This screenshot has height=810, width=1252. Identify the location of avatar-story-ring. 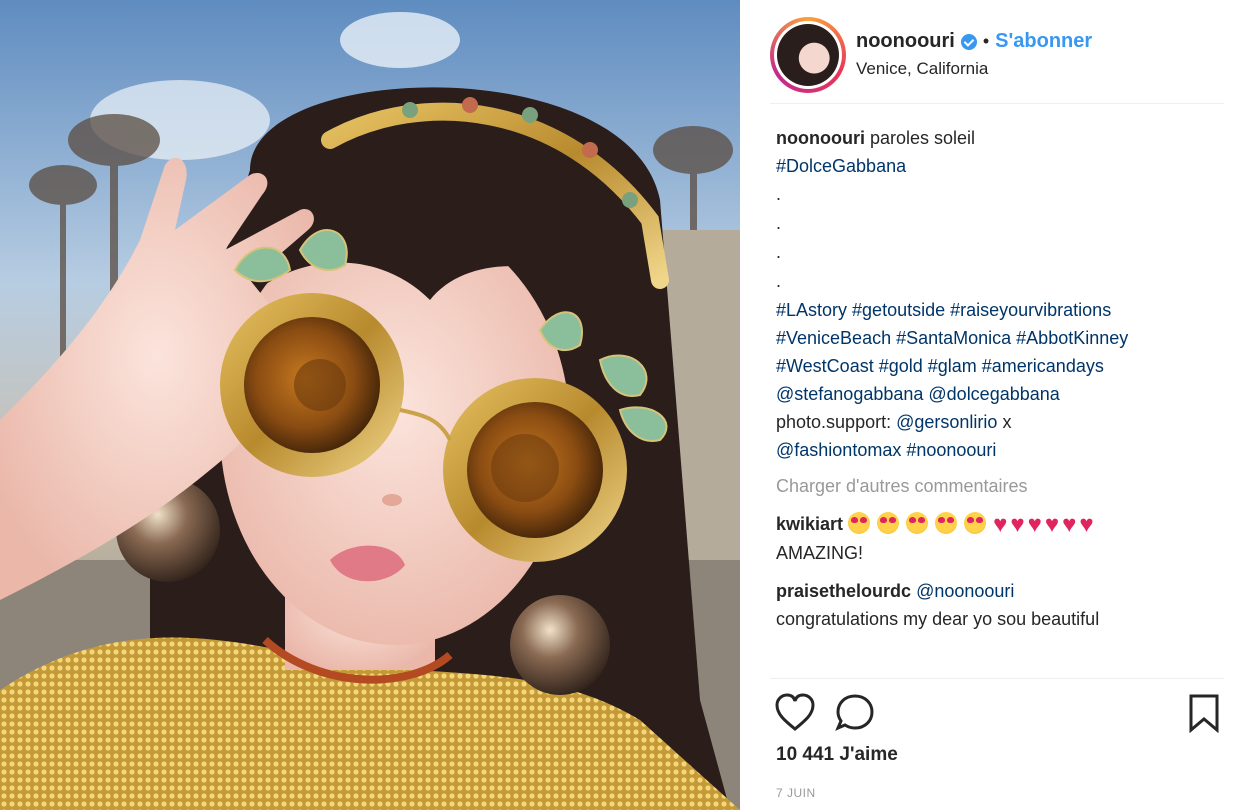
(808, 54).